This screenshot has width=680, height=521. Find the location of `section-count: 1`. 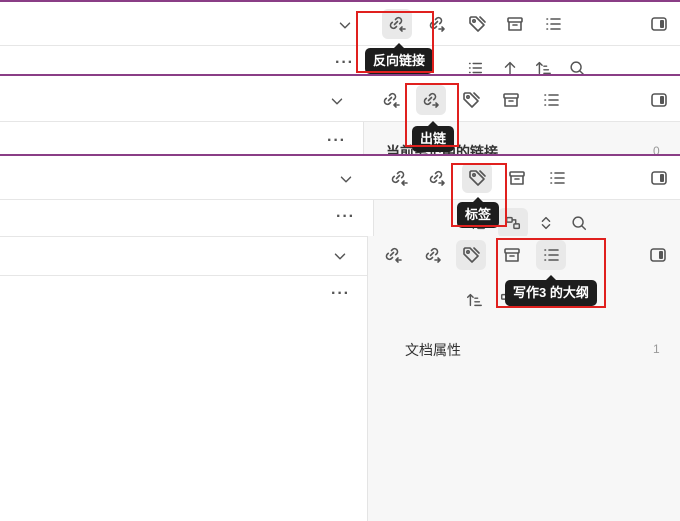

section-count: 1 is located at coordinates (656, 349).